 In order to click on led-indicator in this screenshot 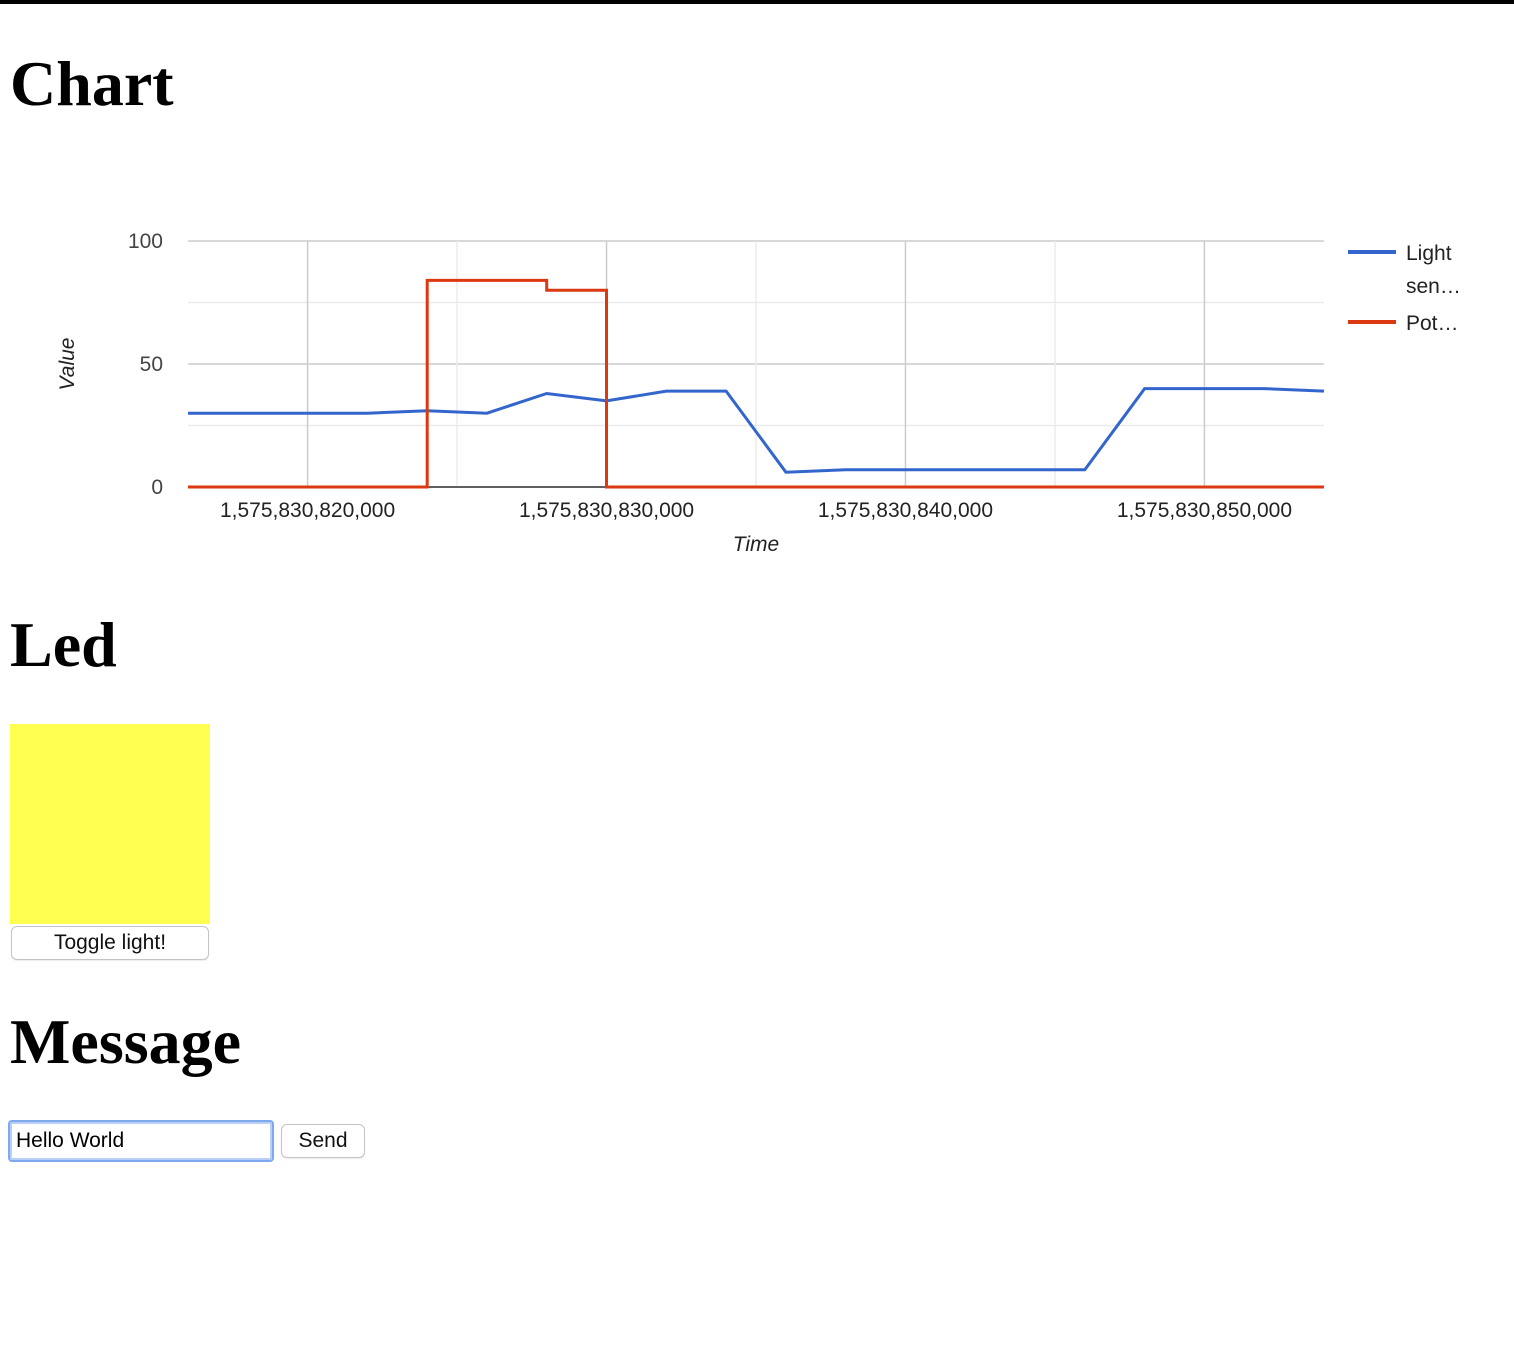, I will do `click(110, 824)`.